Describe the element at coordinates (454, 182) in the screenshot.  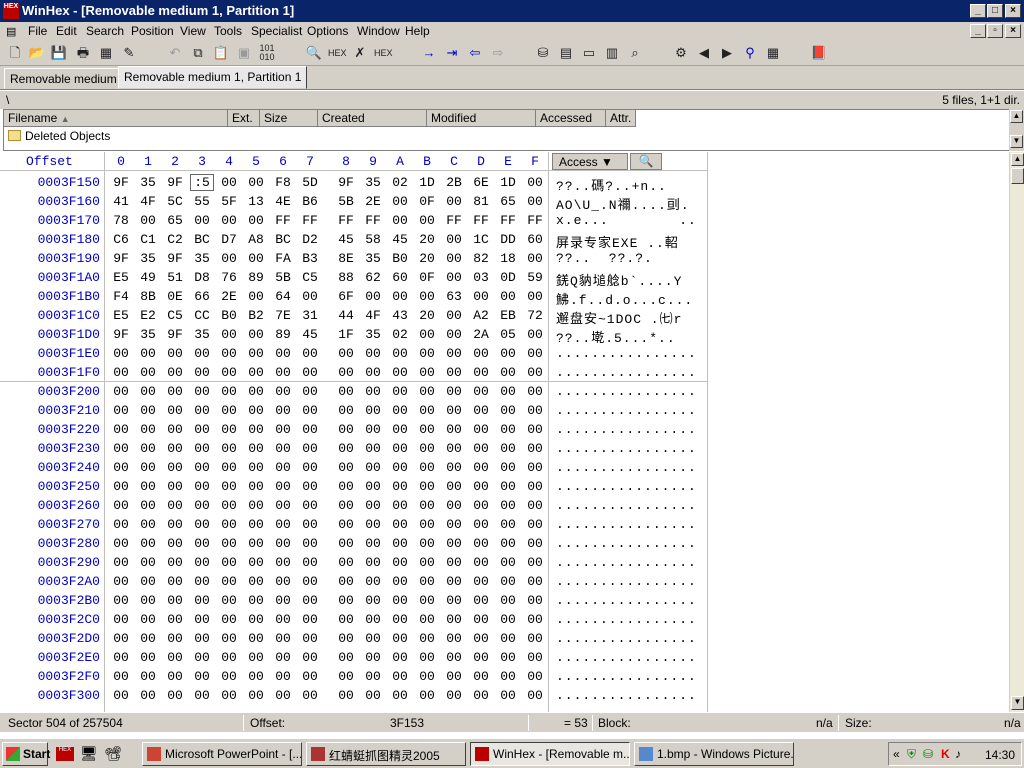
I see `hex-byte: 2B` at that location.